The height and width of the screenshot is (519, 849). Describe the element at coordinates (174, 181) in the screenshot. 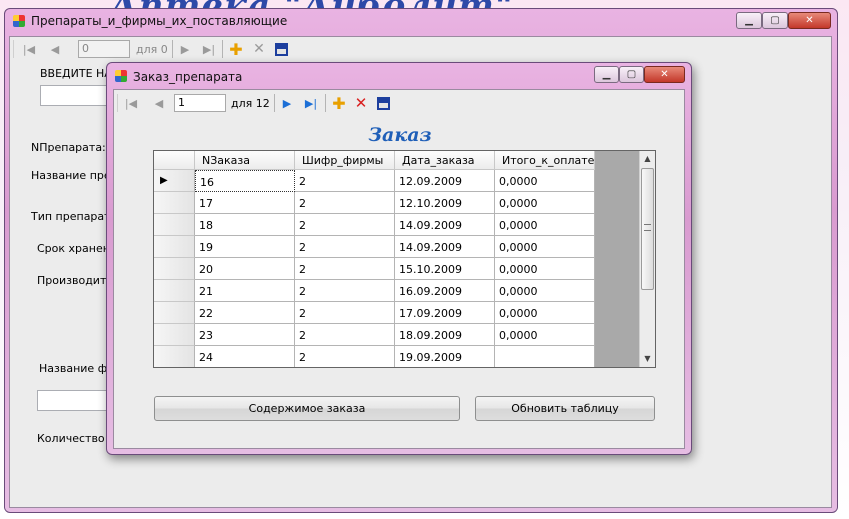

I see `row-header: ▶` at that location.